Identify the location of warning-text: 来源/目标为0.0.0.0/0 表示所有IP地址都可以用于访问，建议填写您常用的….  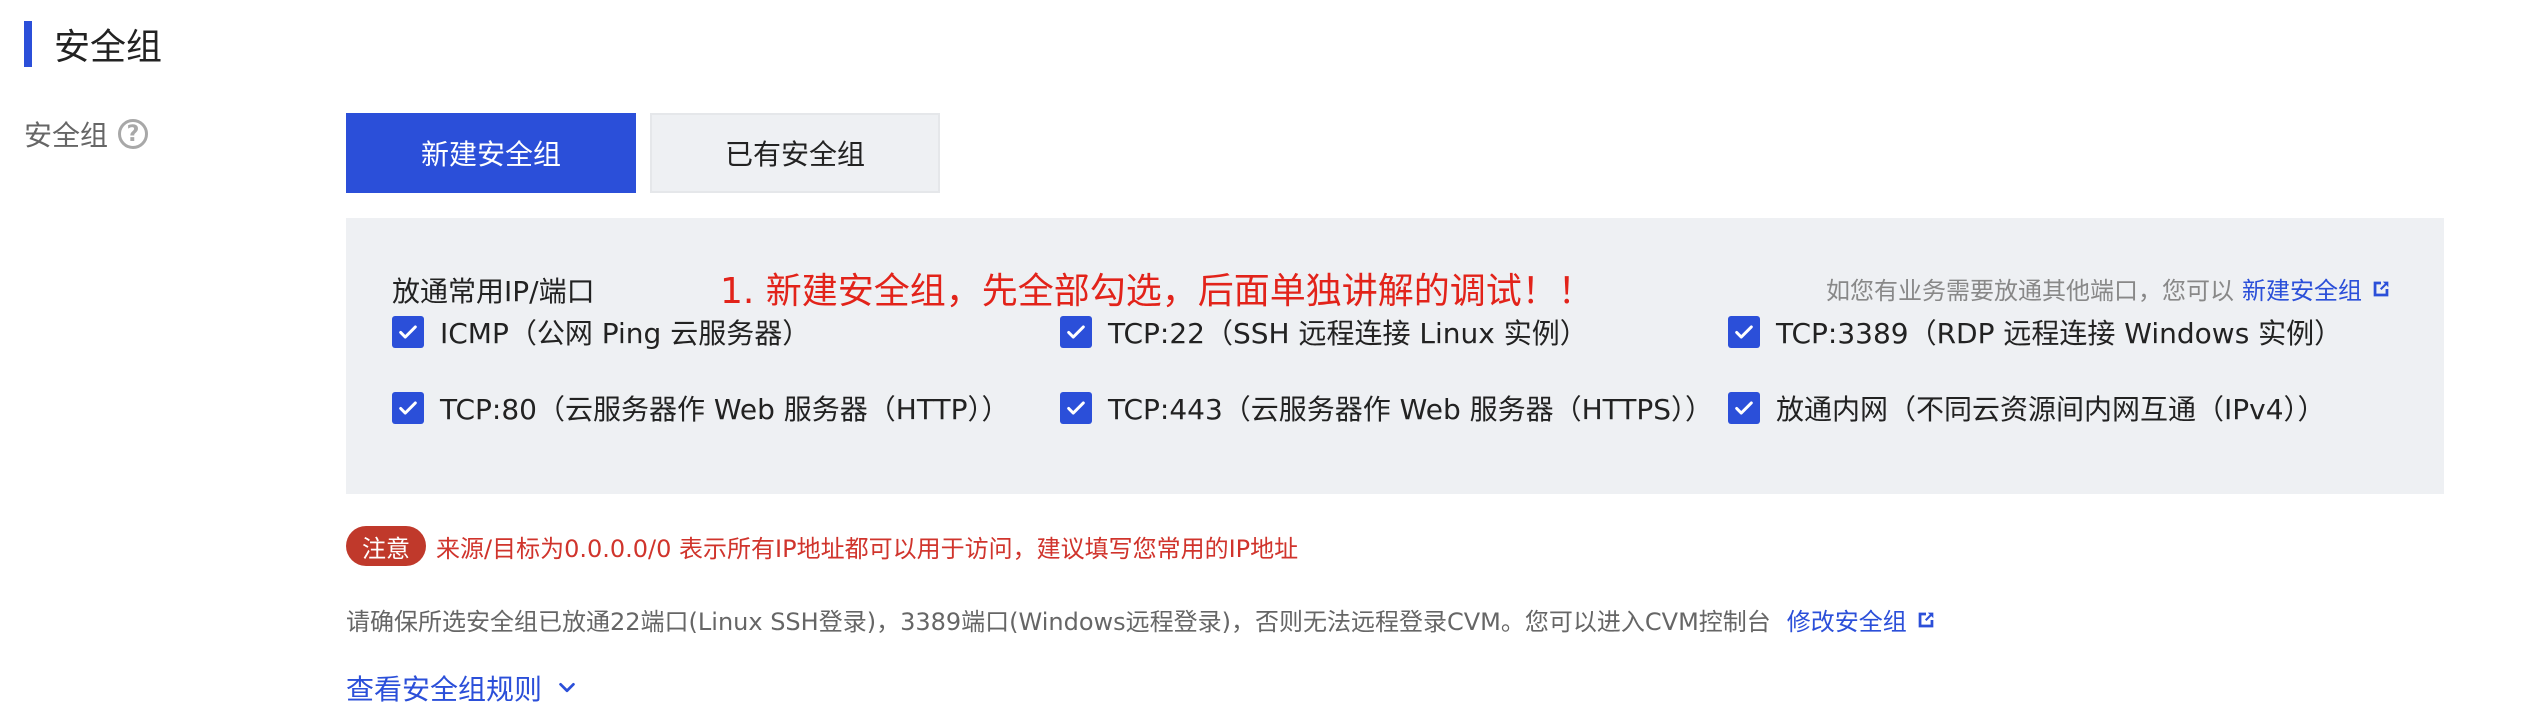
(867, 548).